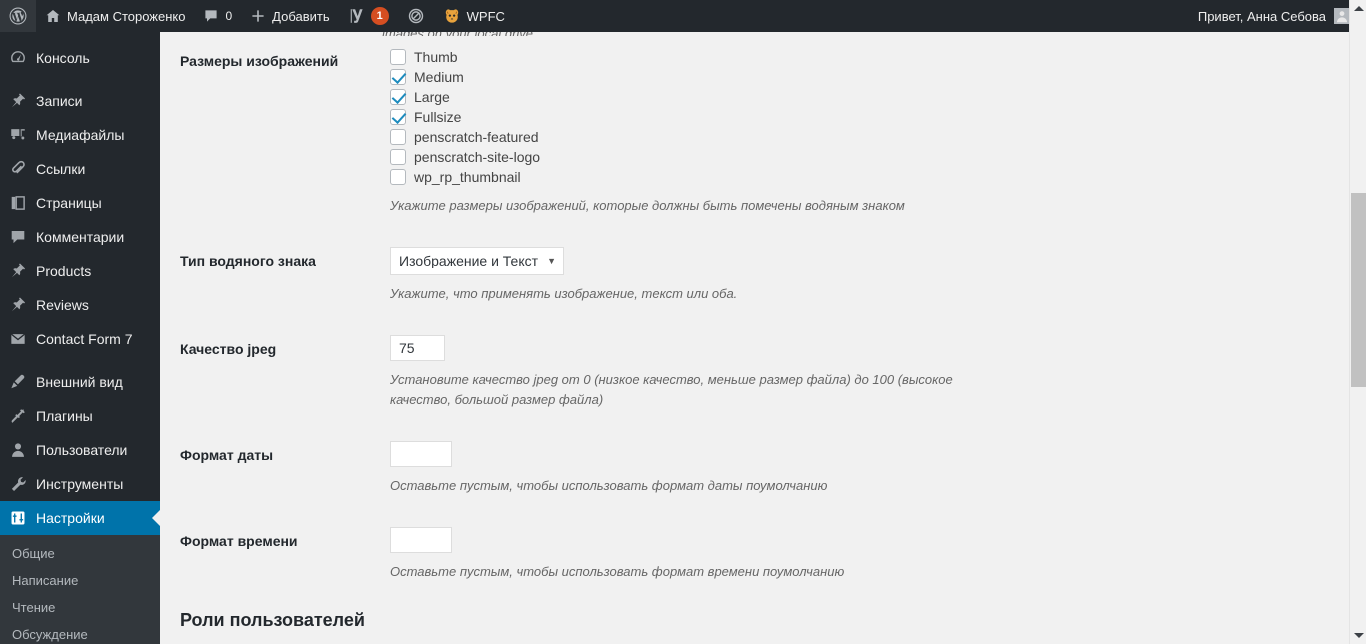 The width and height of the screenshot is (1366, 644). What do you see at coordinates (873, 77) in the screenshot?
I see `checkbox-row: Medium` at bounding box center [873, 77].